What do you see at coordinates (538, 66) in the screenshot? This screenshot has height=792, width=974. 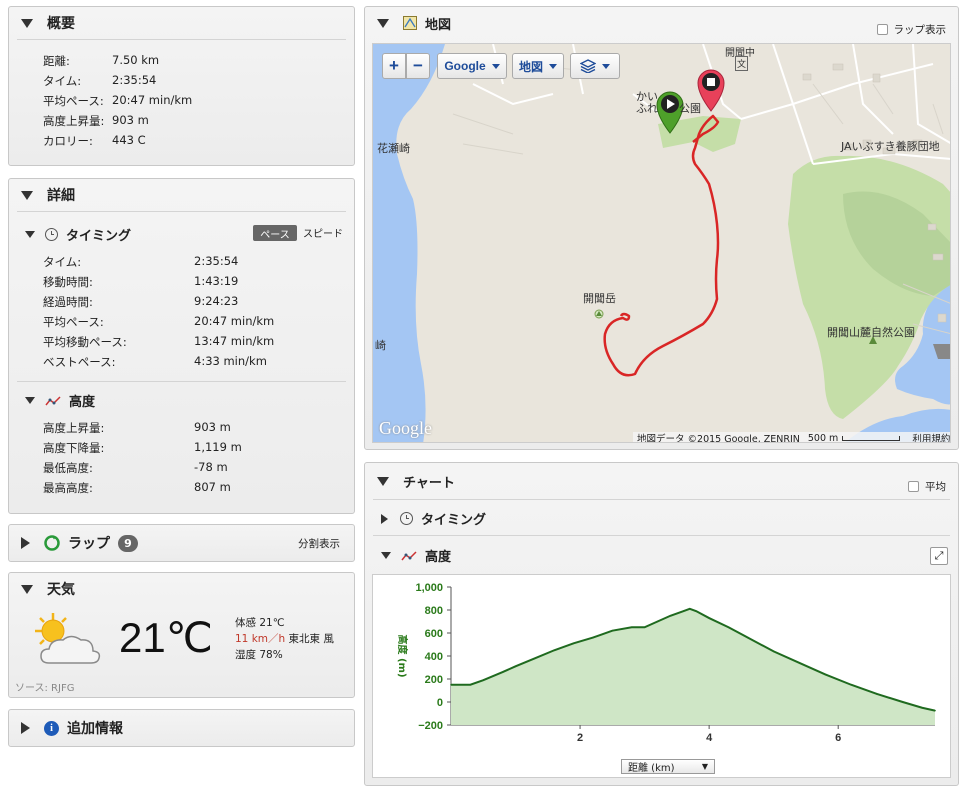 I see `map-type-dropdown: 地図` at bounding box center [538, 66].